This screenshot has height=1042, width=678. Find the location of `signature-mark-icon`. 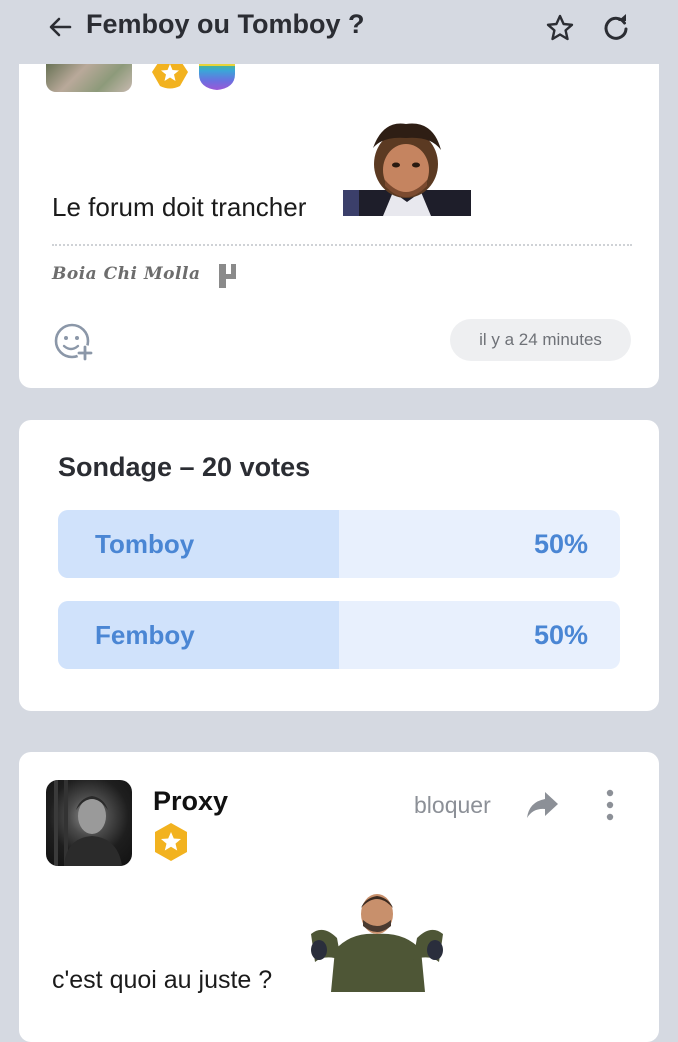

signature-mark-icon is located at coordinates (227, 276).